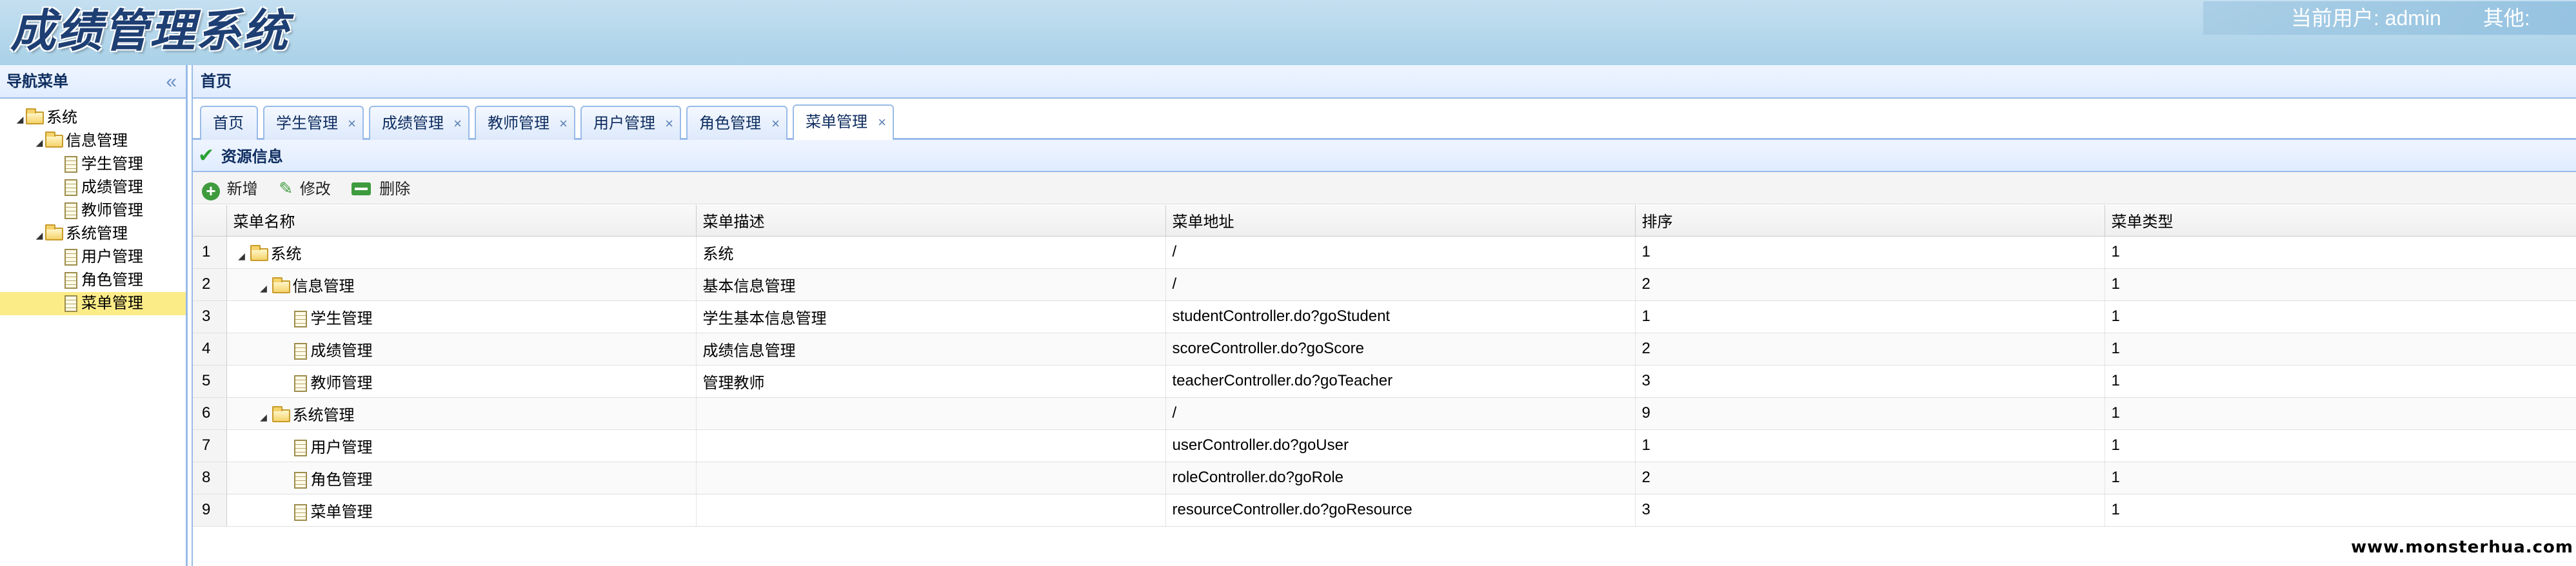 Image resolution: width=2576 pixels, height=566 pixels. I want to click on nav-tree-node: 学生管理, so click(93, 164).